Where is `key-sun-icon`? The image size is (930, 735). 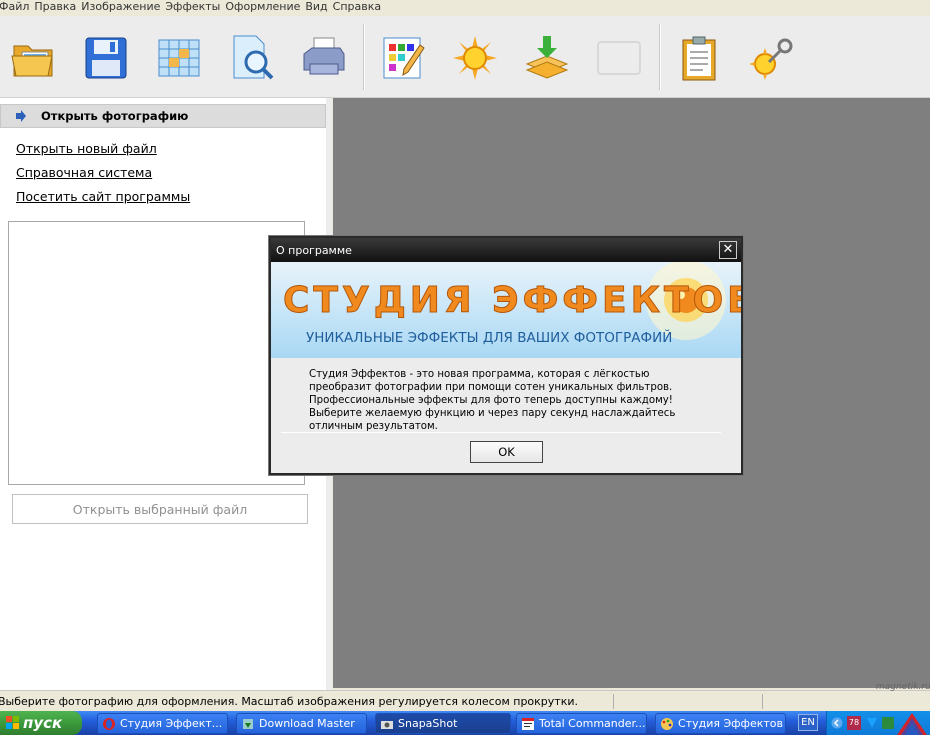 key-sun-icon is located at coordinates (771, 58).